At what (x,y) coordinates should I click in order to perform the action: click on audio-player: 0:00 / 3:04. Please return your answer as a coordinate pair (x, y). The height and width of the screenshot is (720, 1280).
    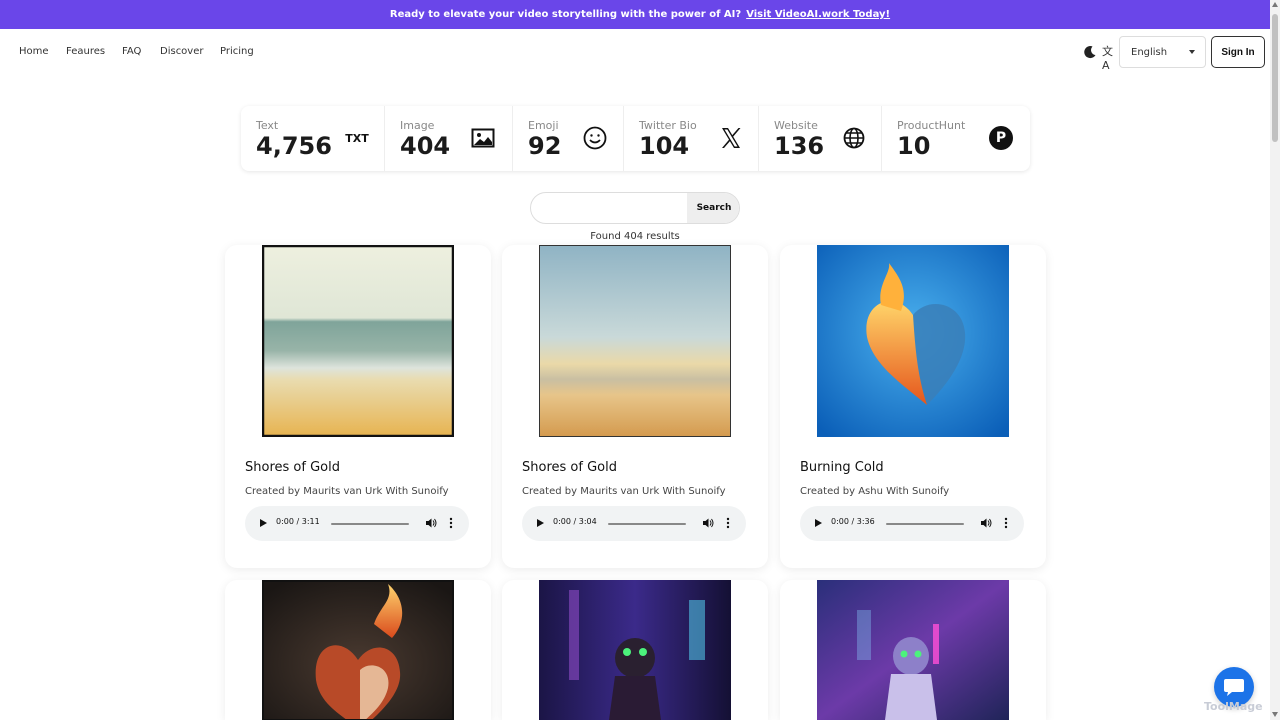
    Looking at the image, I should click on (634, 523).